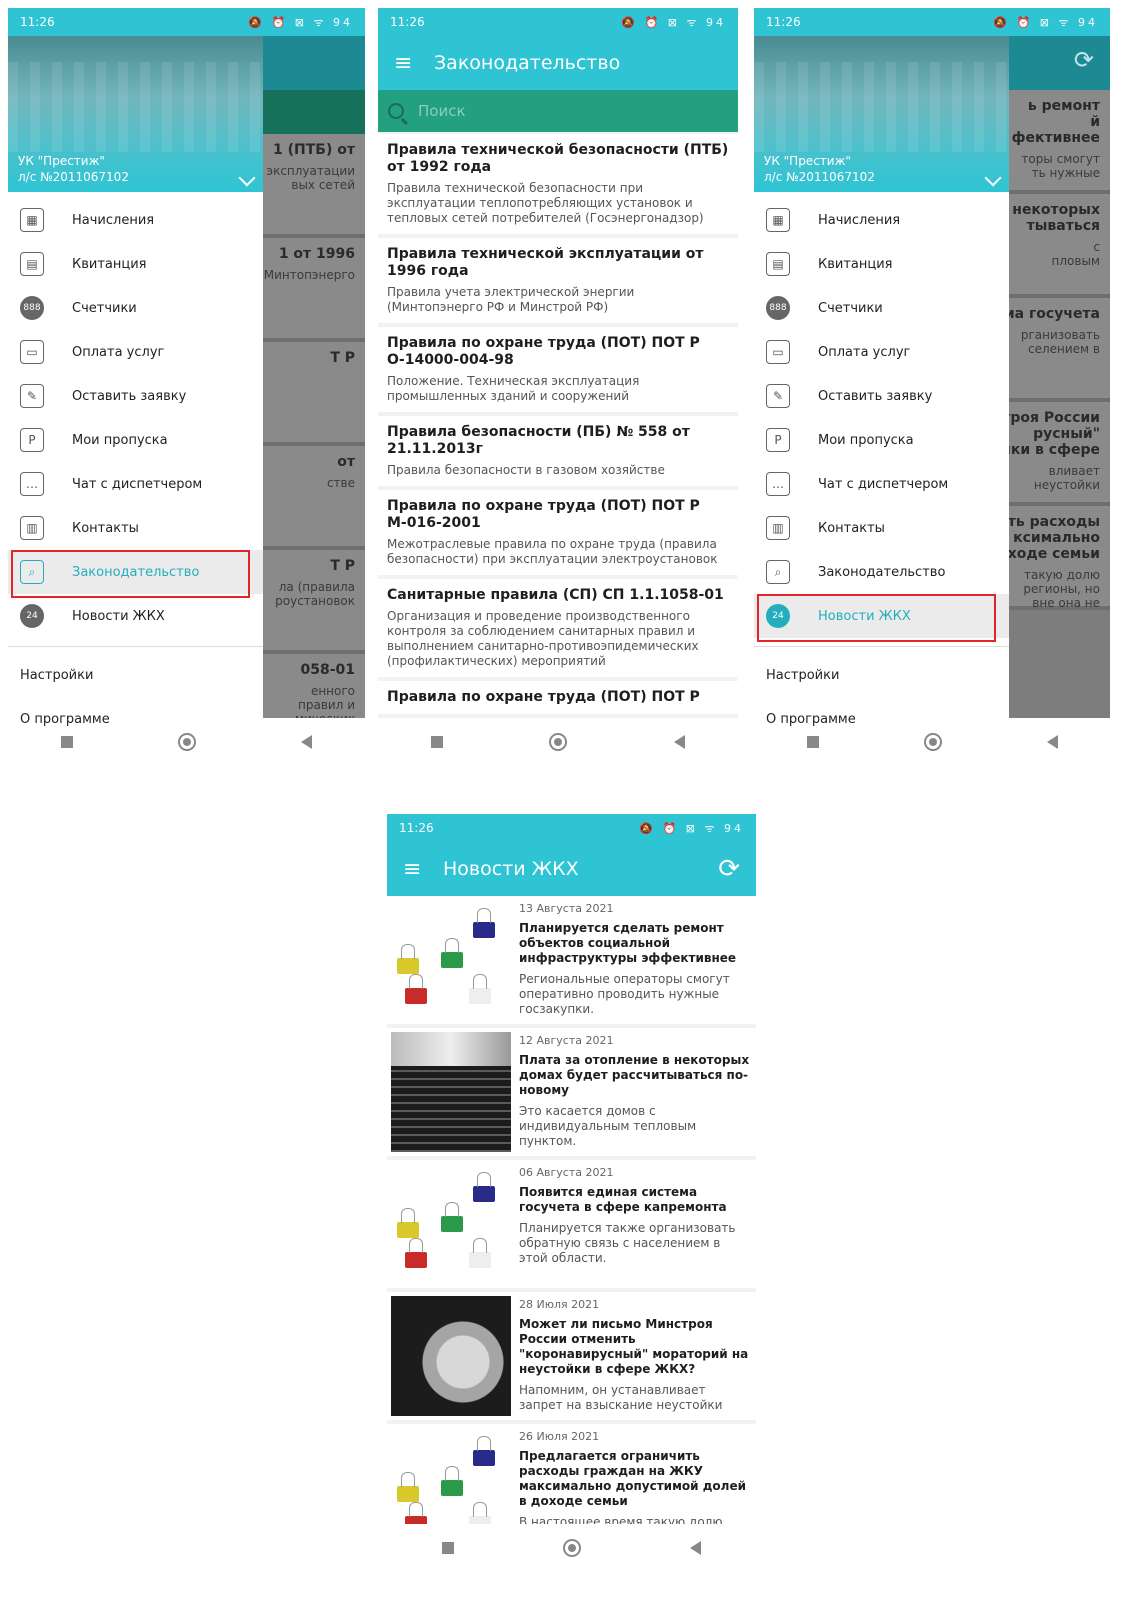 This screenshot has height=1606, width=1121. Describe the element at coordinates (729, 869) in the screenshot. I see `refresh-icon: ⟳` at that location.